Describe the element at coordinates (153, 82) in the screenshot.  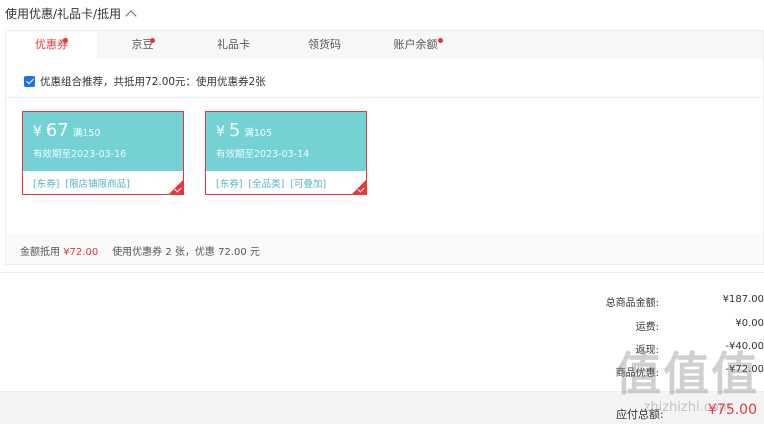
I see `combo-text: 优惠组合推荐，共抵用72.00元：使用优惠券2张` at that location.